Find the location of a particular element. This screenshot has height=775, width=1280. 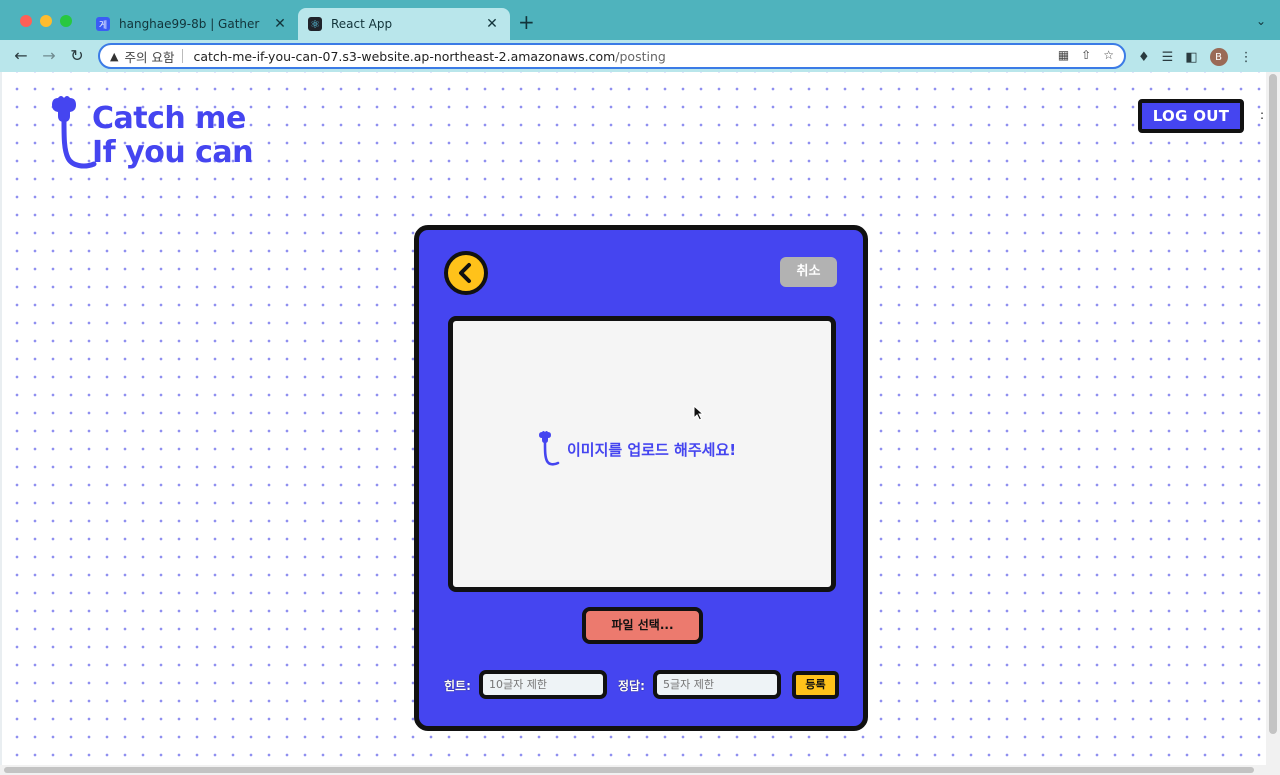

vertical-scrollbar-thumb is located at coordinates (1273, 404).